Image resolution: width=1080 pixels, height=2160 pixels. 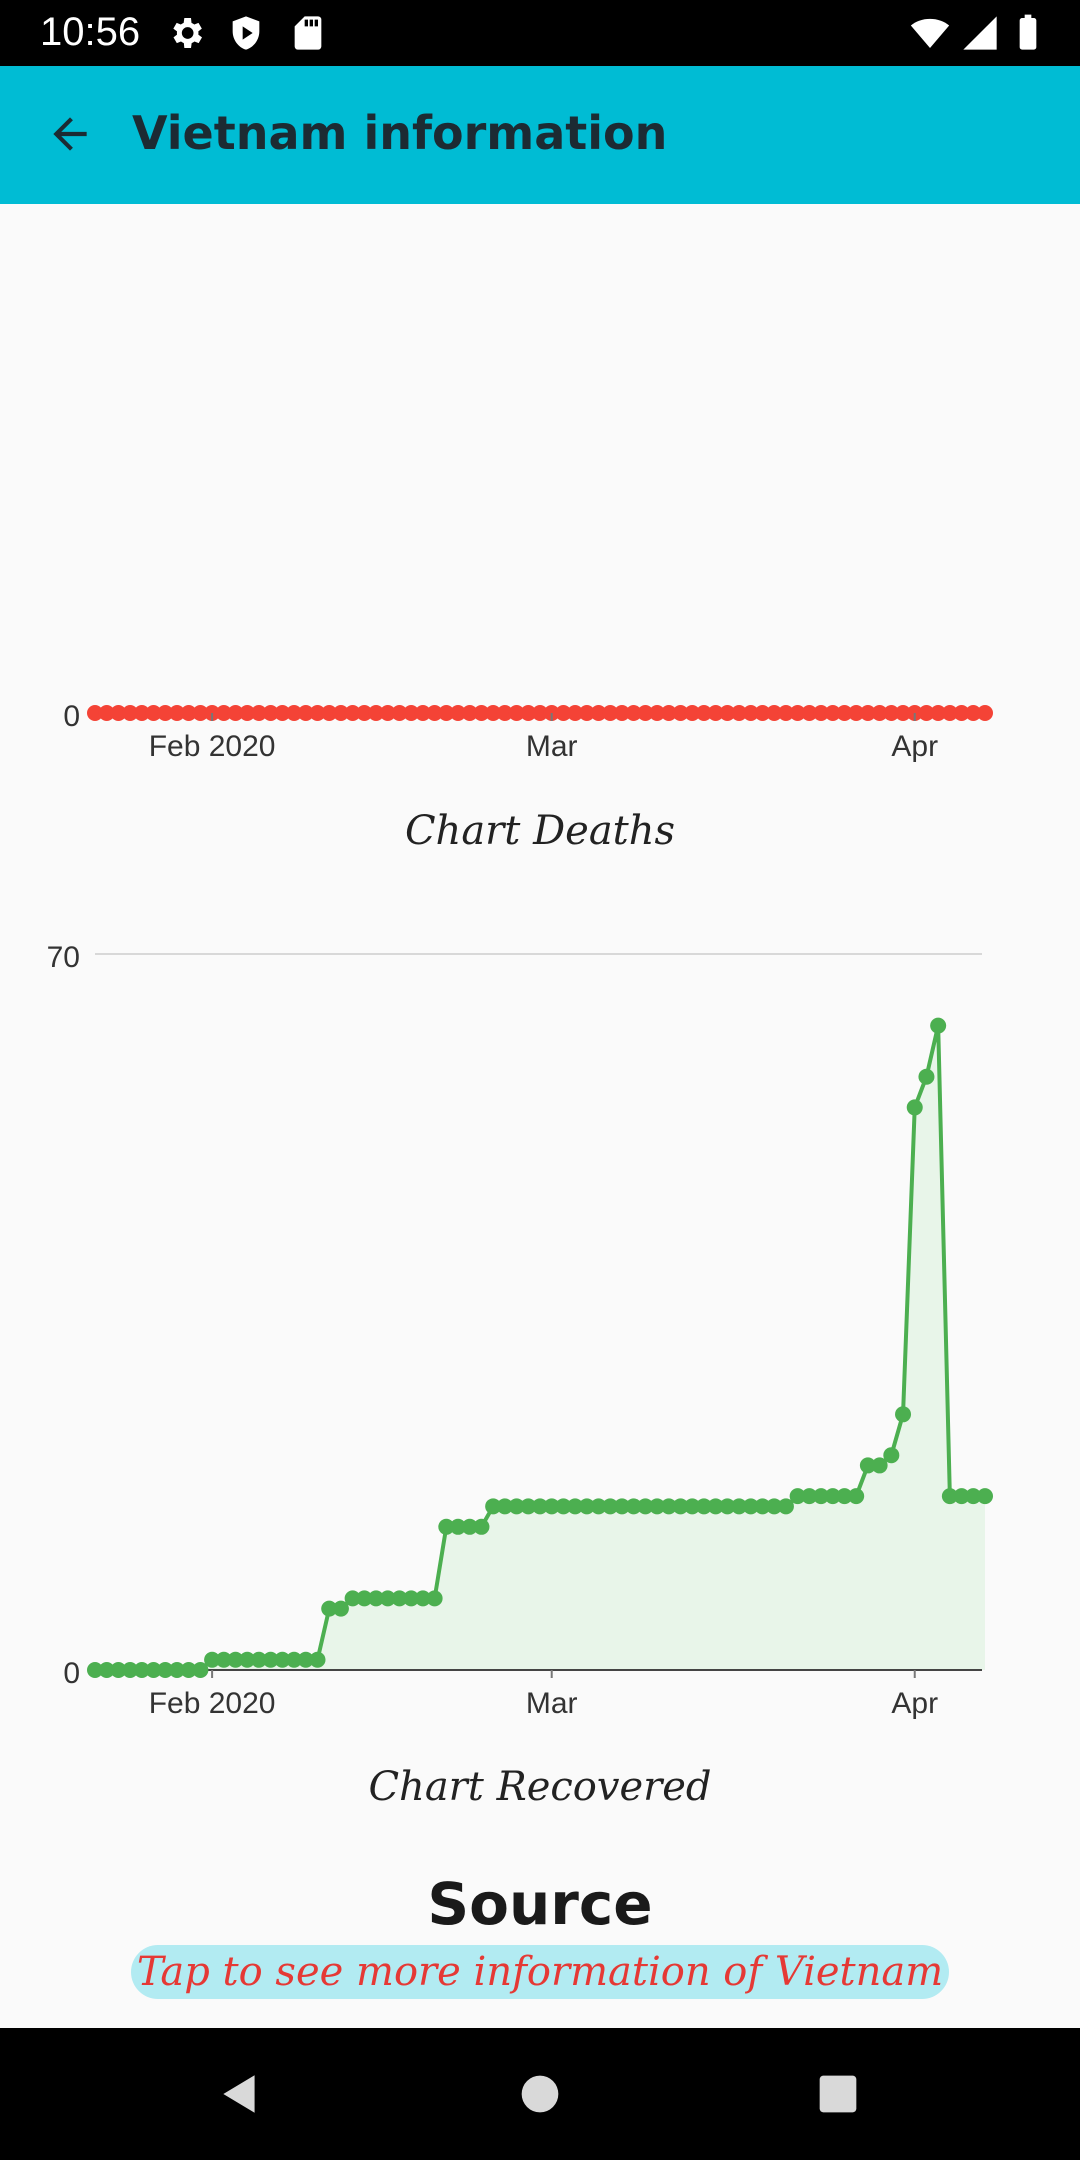 I want to click on back-button, so click(x=70, y=134).